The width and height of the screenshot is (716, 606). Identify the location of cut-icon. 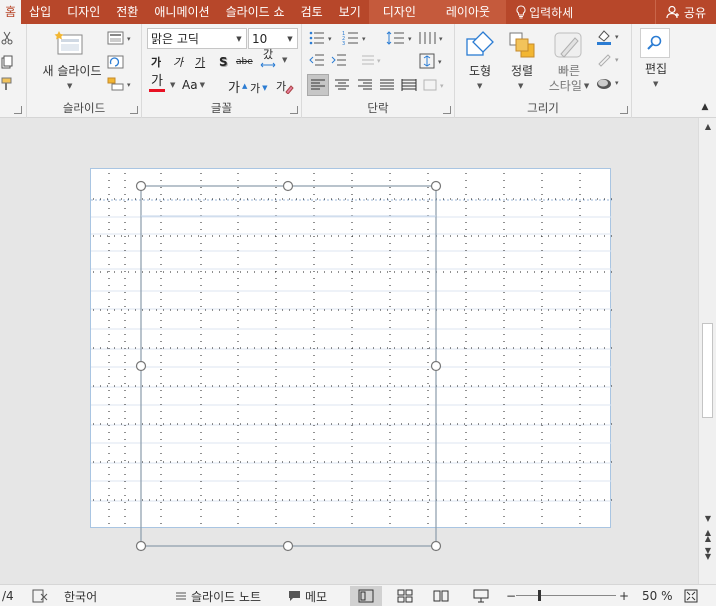
(7, 38).